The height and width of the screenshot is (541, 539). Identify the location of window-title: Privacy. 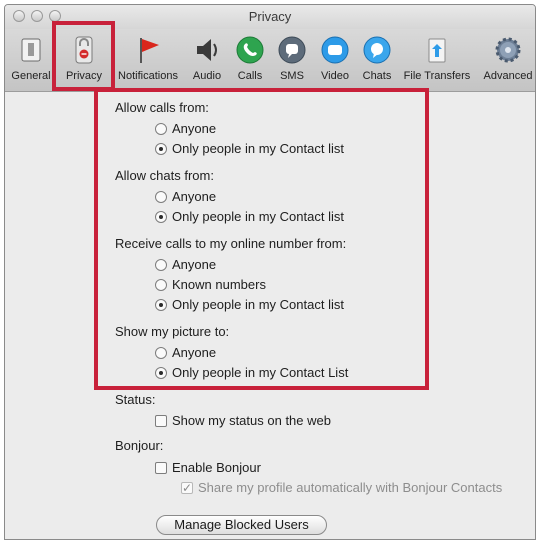
(270, 16).